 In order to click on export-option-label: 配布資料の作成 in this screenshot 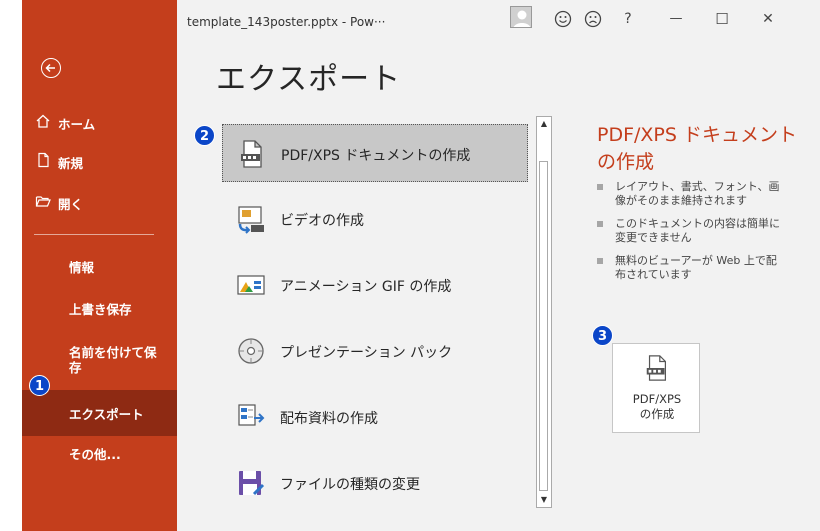, I will do `click(329, 419)`.